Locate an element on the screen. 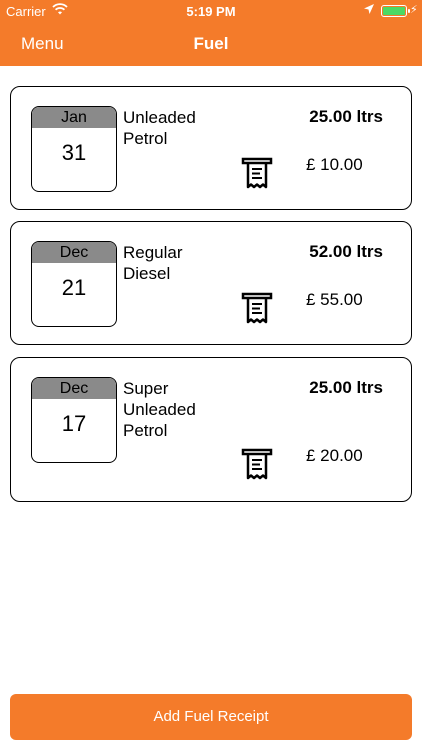 The height and width of the screenshot is (750, 422). clock: 5:19 PM is located at coordinates (211, 11).